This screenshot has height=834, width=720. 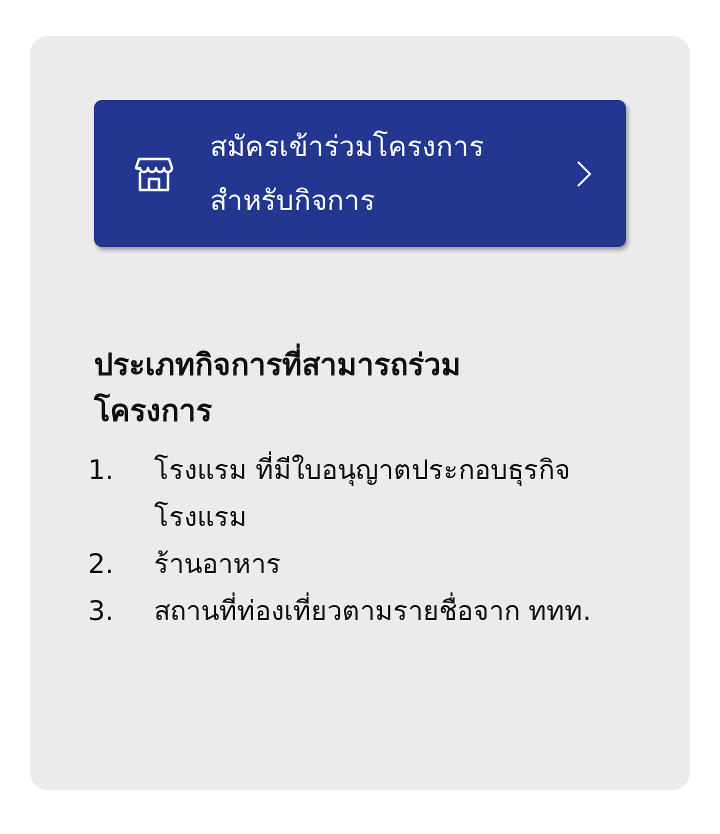 I want to click on list-item-text: โรงแรม ที่มีใบอนุญาตประกอบธุรกิจโรงแรม, so click(x=374, y=494).